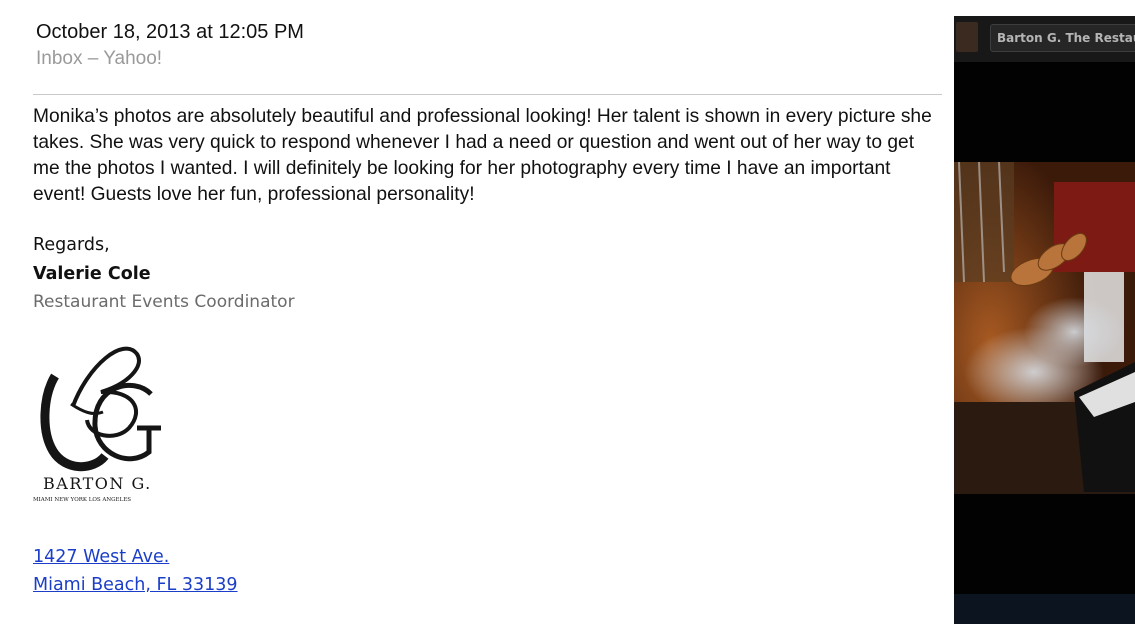 The image size is (1135, 640). What do you see at coordinates (967, 37) in the screenshot?
I see `page-avatar` at bounding box center [967, 37].